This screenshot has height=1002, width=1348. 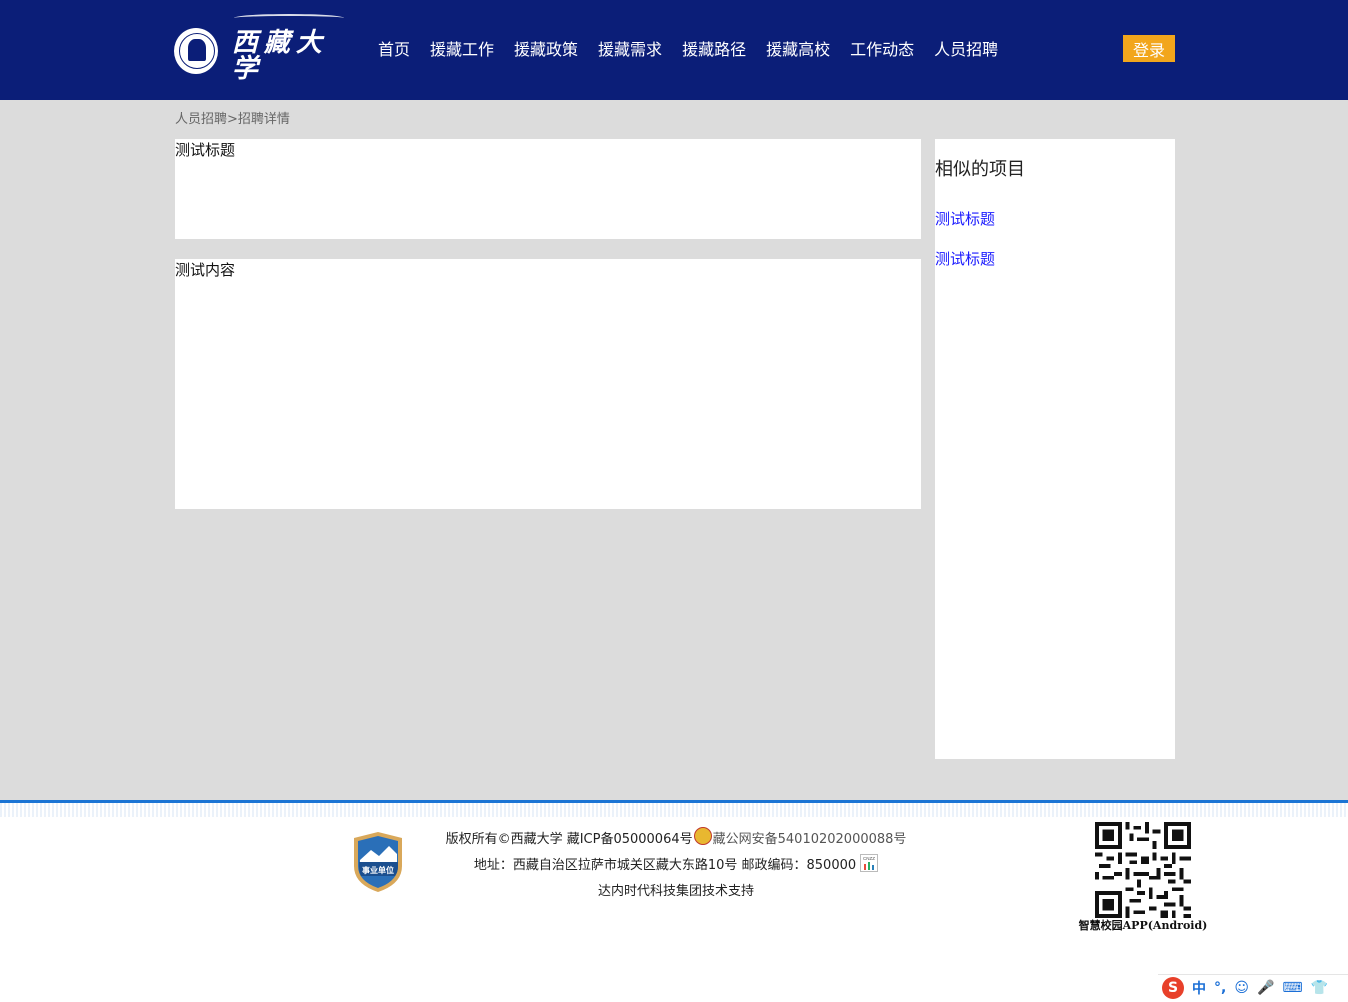 I want to click on breadcrumb-parent: 人员招聘, so click(x=201, y=119).